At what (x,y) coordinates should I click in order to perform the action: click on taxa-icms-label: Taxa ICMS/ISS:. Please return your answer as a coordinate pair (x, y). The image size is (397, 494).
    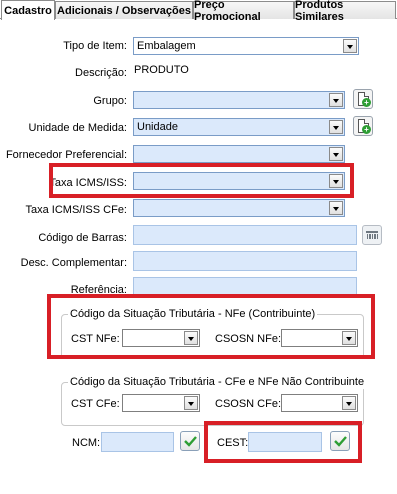
    Looking at the image, I should click on (88, 183).